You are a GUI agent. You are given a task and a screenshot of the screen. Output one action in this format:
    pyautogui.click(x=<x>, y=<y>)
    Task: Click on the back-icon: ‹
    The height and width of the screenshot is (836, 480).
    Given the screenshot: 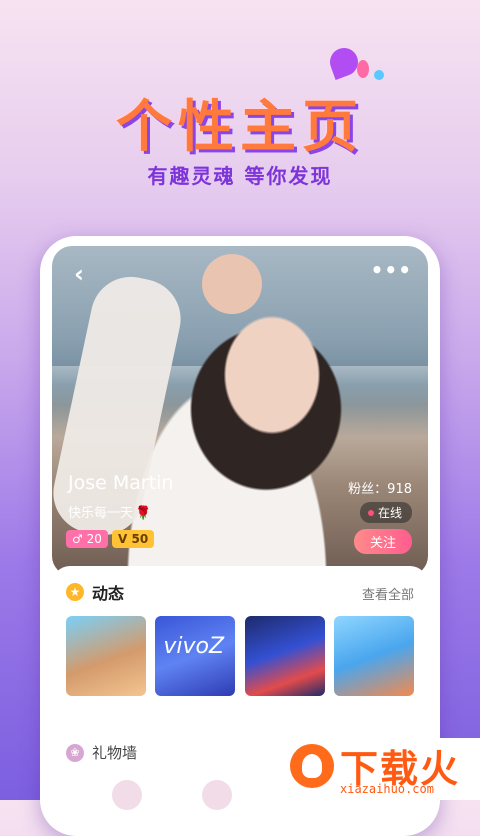 What is the action you would take?
    pyautogui.click(x=79, y=274)
    